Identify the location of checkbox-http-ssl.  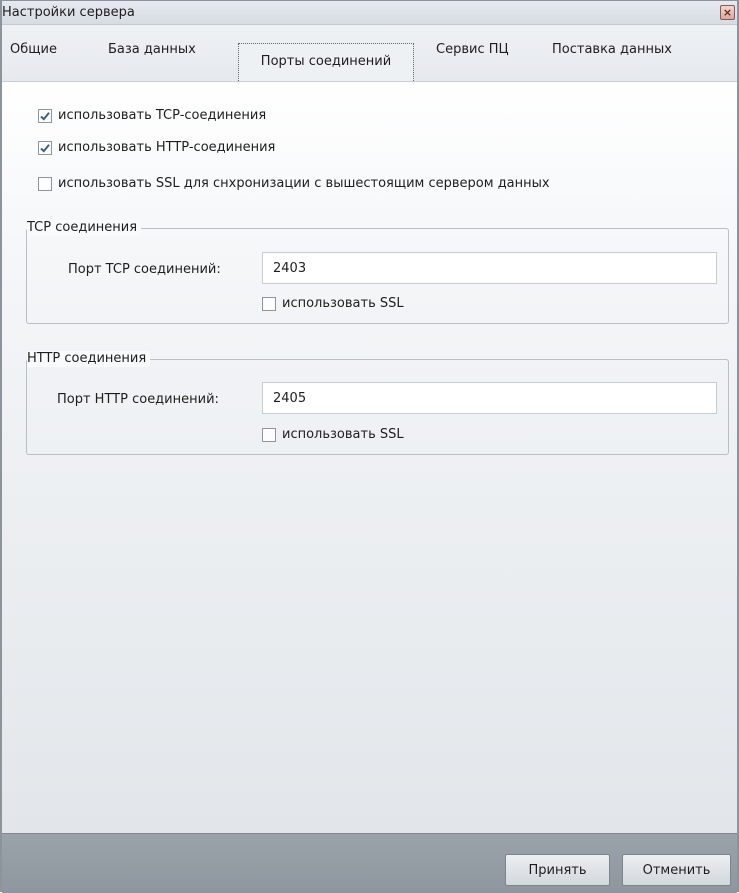
(269, 434).